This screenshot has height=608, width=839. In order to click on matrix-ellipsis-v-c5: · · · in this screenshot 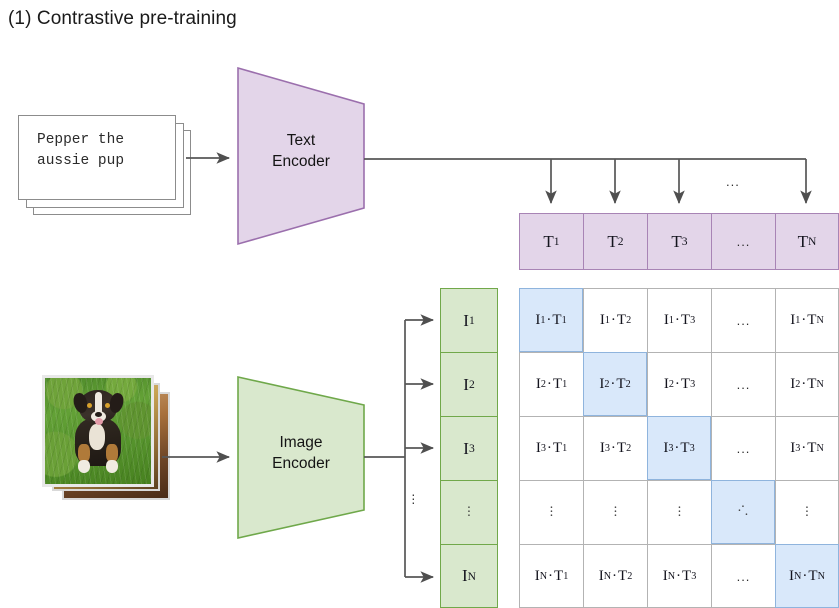, I will do `click(807, 512)`.